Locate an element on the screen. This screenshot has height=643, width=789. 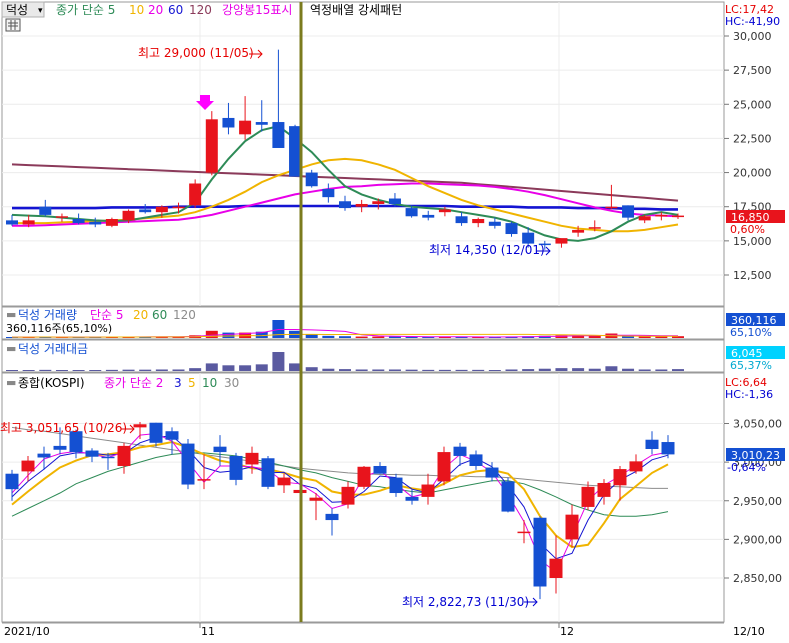
kospi-menu-icon: ▬ is located at coordinates (11, 382).